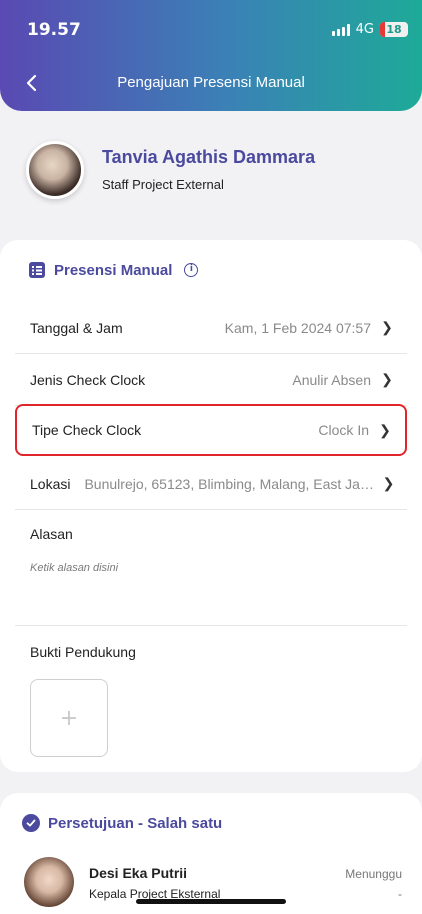 The image size is (422, 914). What do you see at coordinates (51, 534) in the screenshot?
I see `alasan-label: Alasan` at bounding box center [51, 534].